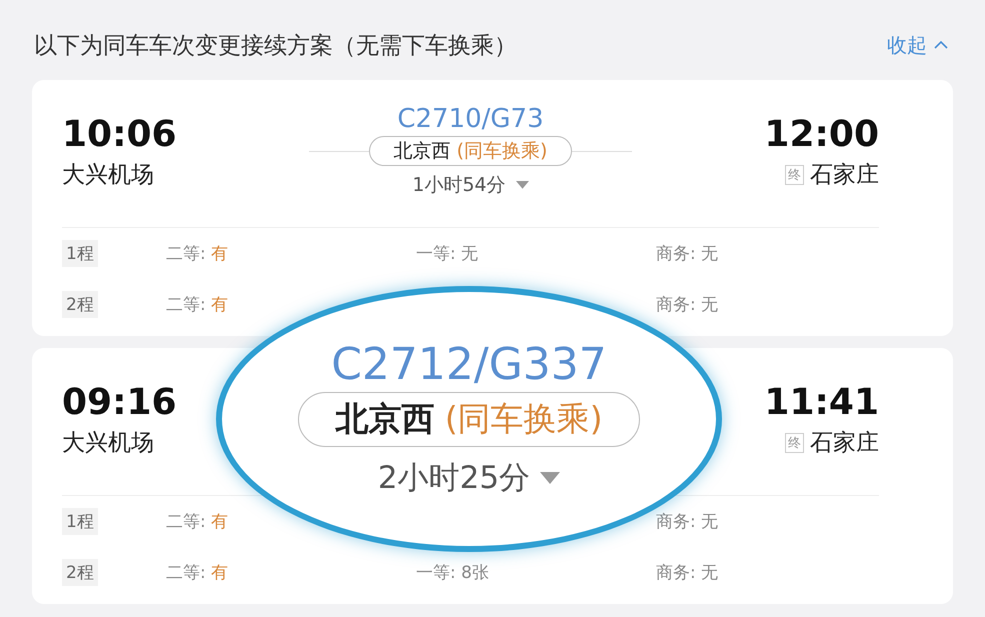 This screenshot has width=985, height=617. Describe the element at coordinates (459, 185) in the screenshot. I see `duration-text: 1小时54分` at that location.